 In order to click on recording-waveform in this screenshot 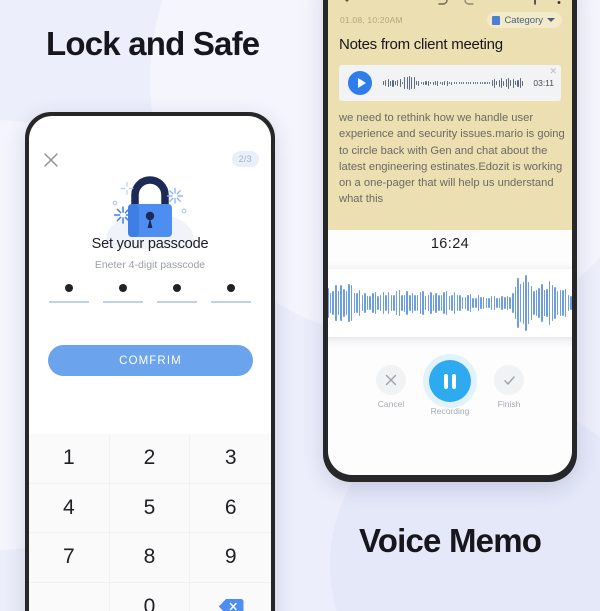, I will do `click(450, 303)`.